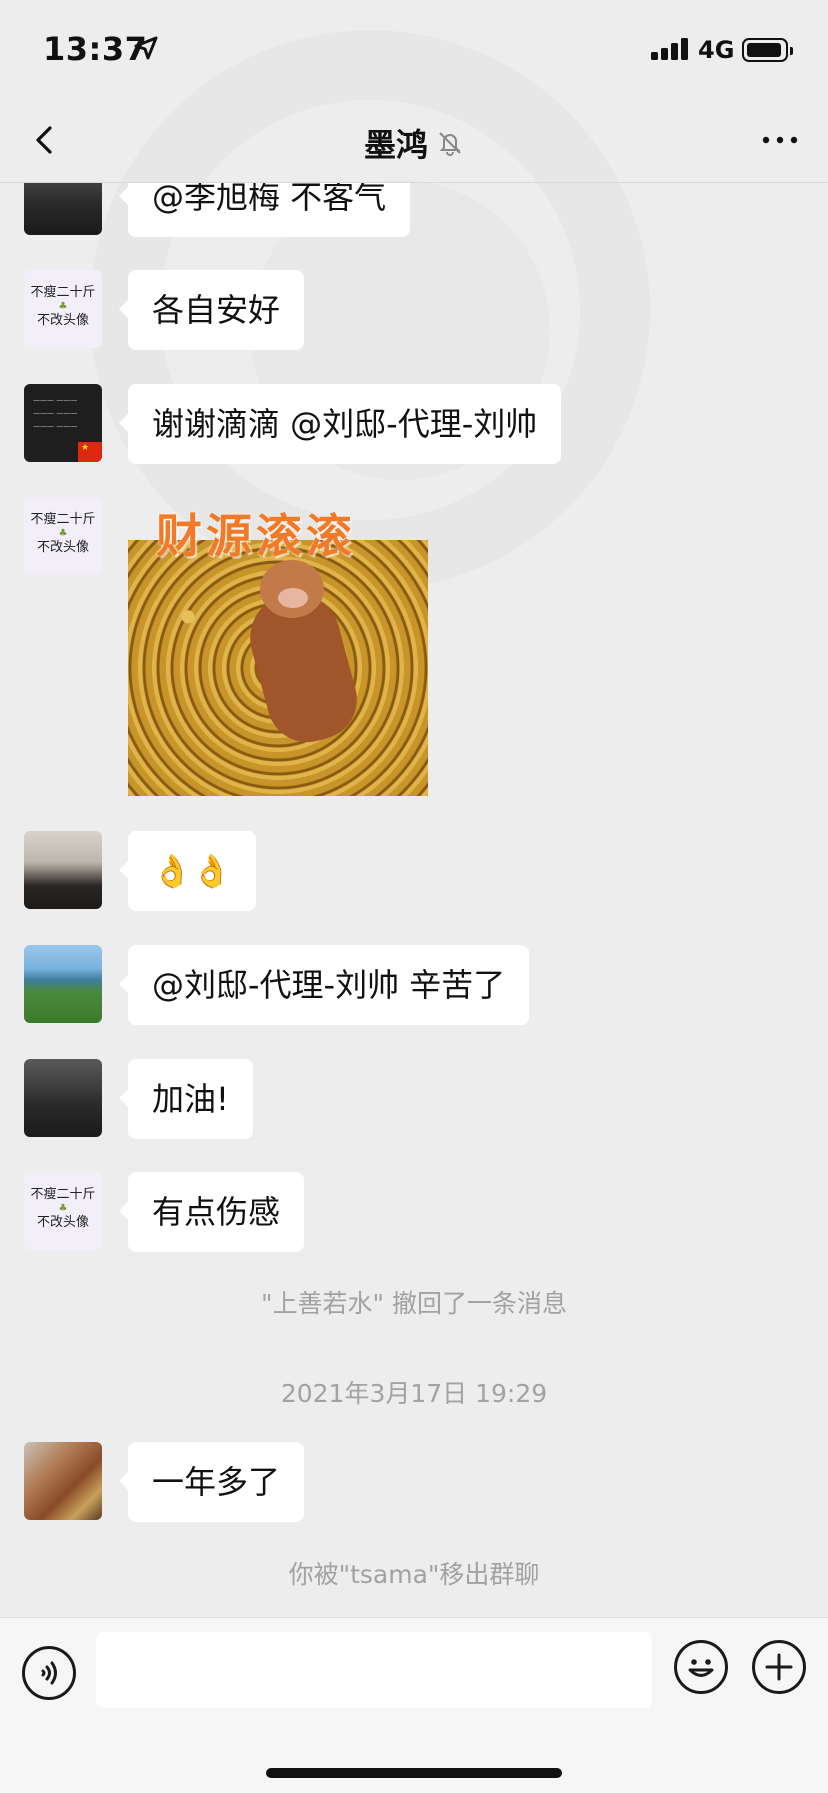 The width and height of the screenshot is (828, 1793). What do you see at coordinates (414, 1099) in the screenshot?
I see `message-item: 加油!` at bounding box center [414, 1099].